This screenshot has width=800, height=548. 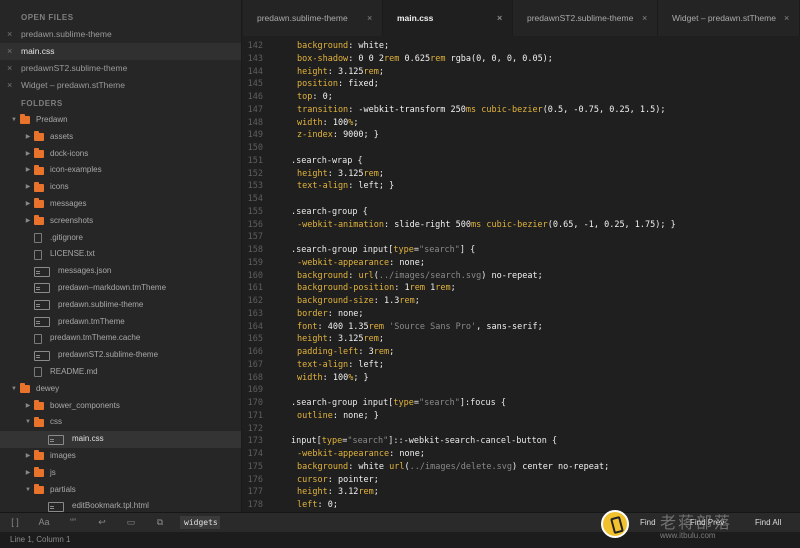 What do you see at coordinates (120, 68) in the screenshot?
I see `open-file-item: × predawnST2.sublime-theme` at bounding box center [120, 68].